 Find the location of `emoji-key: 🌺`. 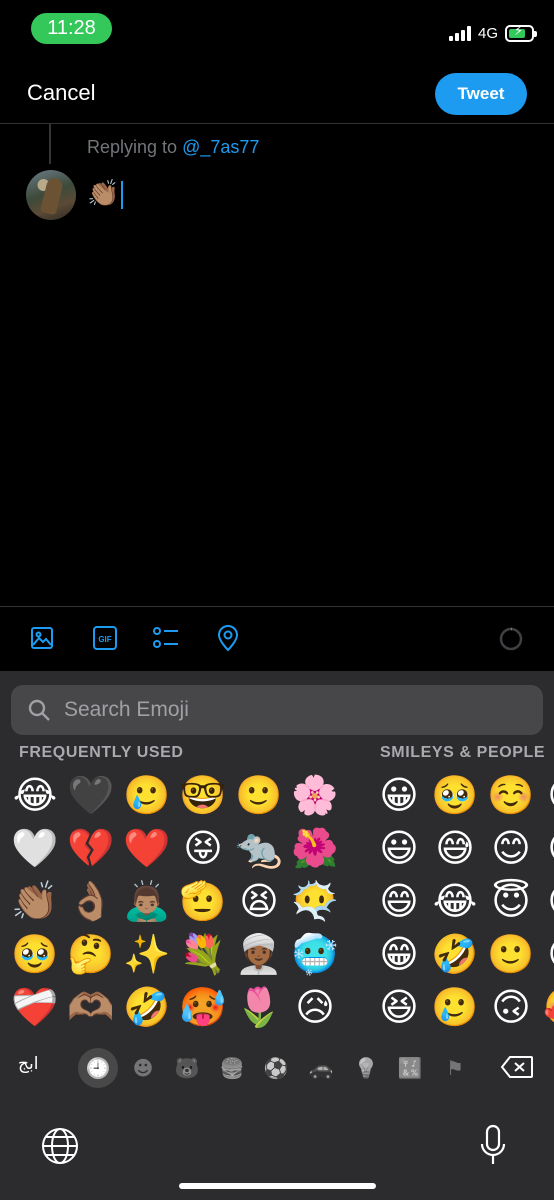

emoji-key: 🌺 is located at coordinates (315, 848).